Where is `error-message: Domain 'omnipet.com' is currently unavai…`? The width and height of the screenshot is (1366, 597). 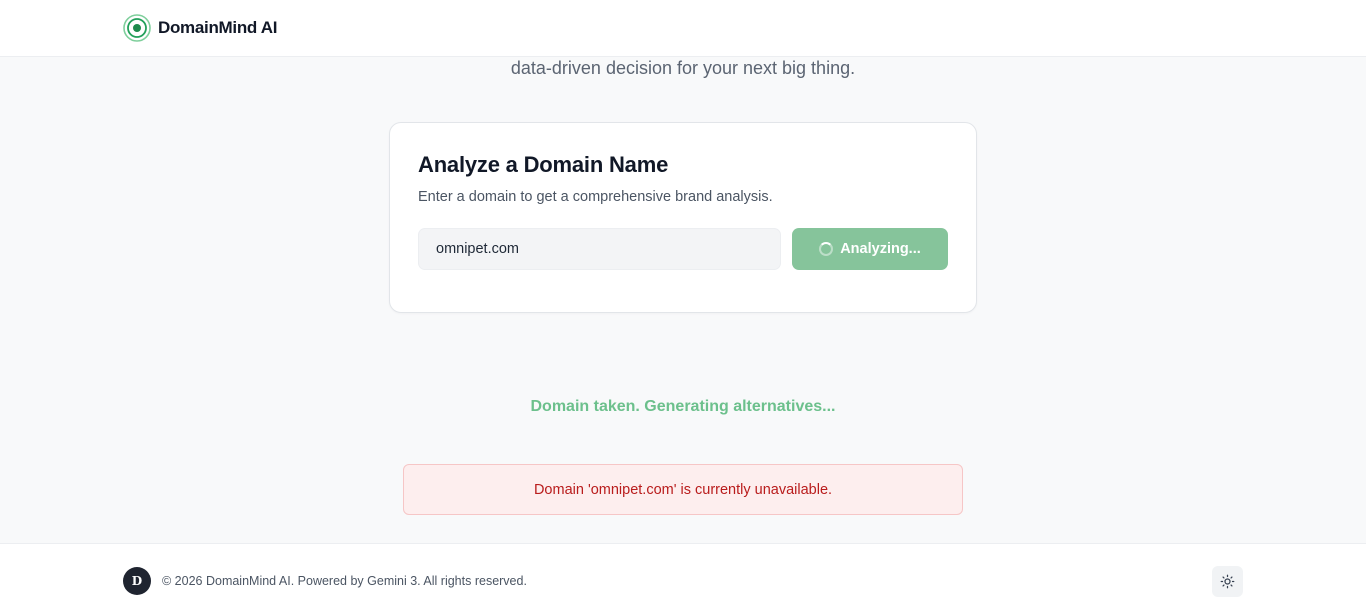 error-message: Domain 'omnipet.com' is currently unavai… is located at coordinates (683, 489).